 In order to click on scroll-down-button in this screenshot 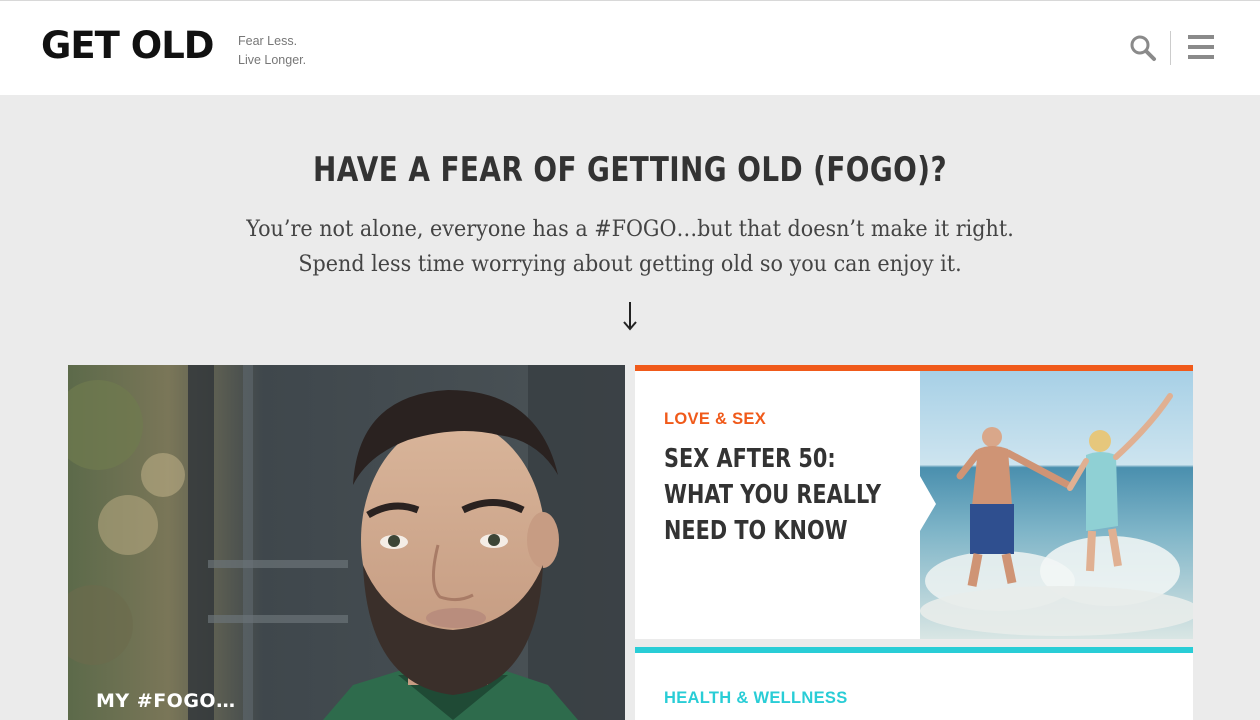, I will do `click(630, 316)`.